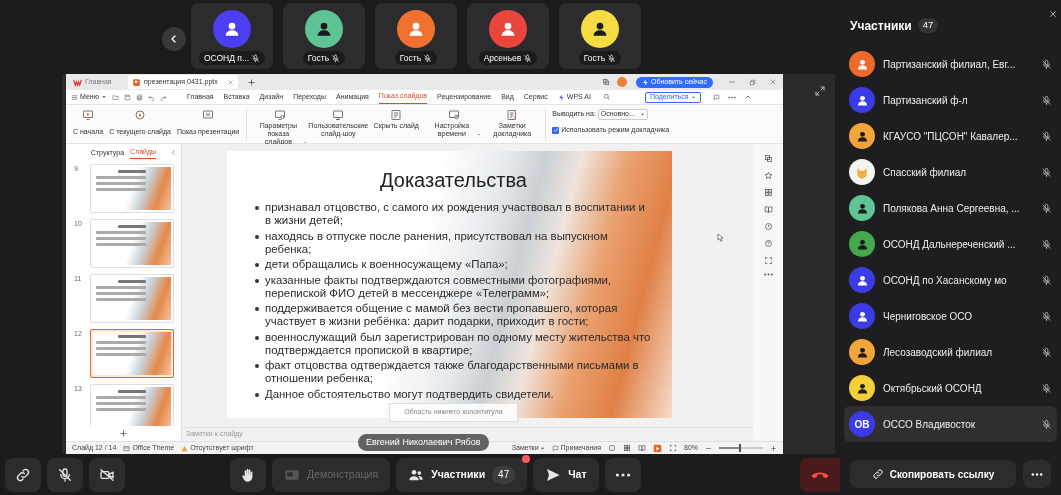 This screenshot has width=1061, height=495. I want to click on monitor-play-icon, so click(88, 115).